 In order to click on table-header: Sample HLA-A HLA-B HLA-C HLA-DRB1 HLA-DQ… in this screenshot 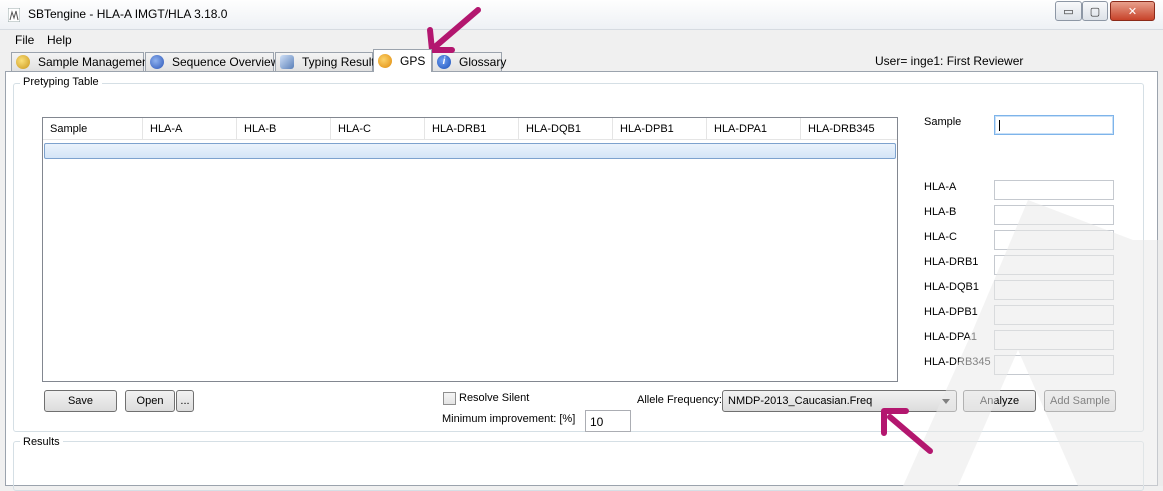, I will do `click(470, 129)`.